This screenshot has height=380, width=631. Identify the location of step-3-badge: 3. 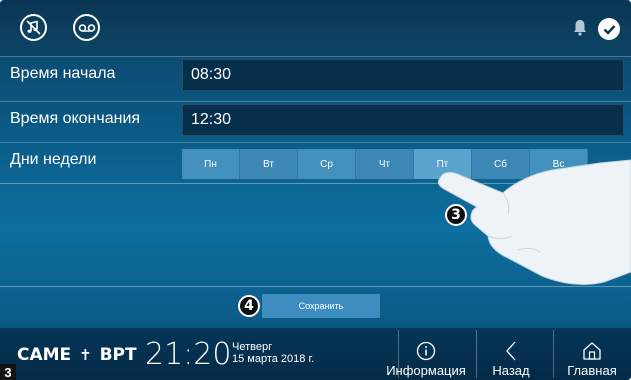
(456, 215).